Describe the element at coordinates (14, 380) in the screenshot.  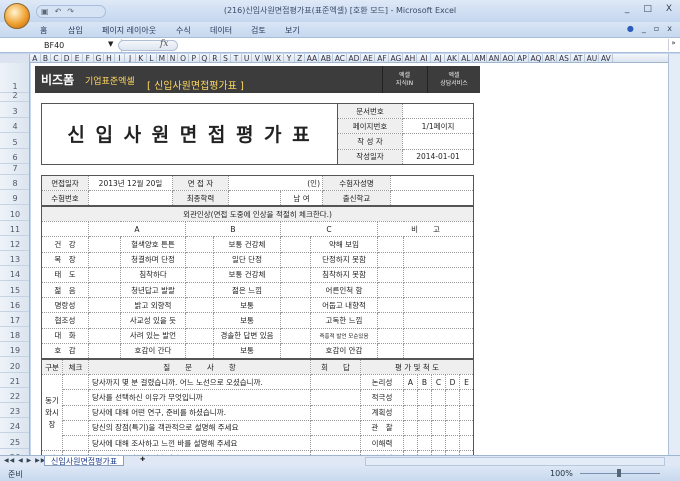
I see `row-header: 21` at that location.